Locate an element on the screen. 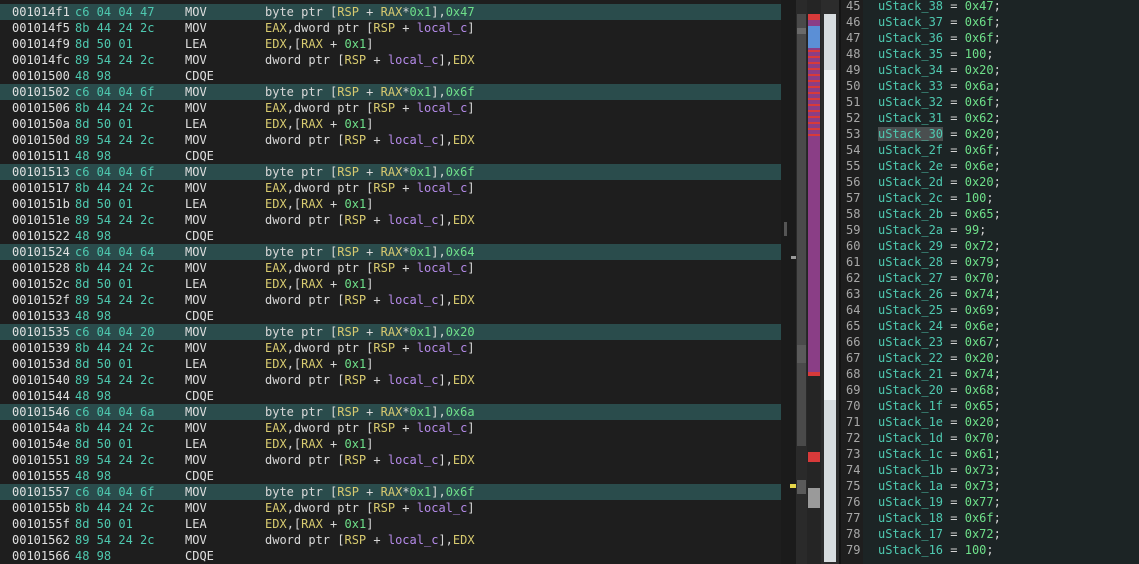 This screenshot has width=1139, height=564. decompiler-statement: uStack_25 = 0x69; is located at coordinates (939, 310).